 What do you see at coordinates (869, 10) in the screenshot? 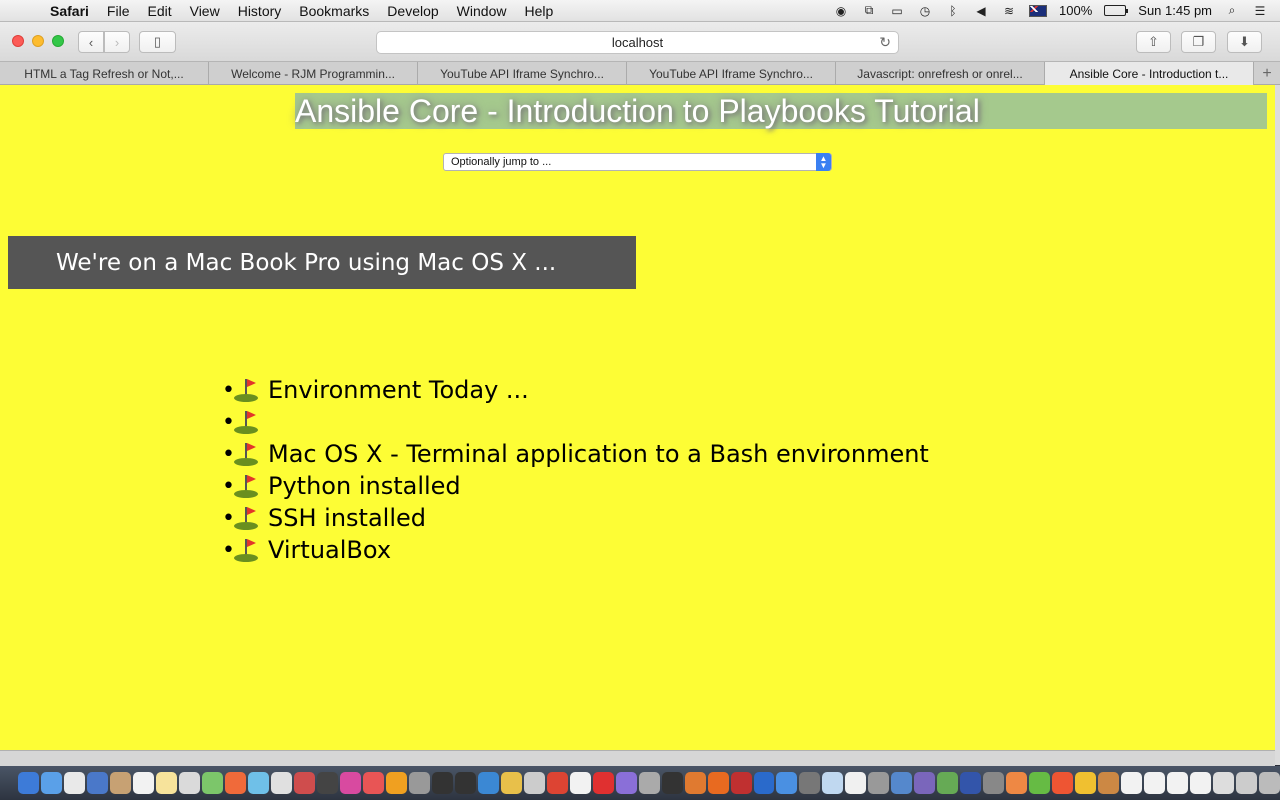
I see `script-icon: ⧉` at bounding box center [869, 10].